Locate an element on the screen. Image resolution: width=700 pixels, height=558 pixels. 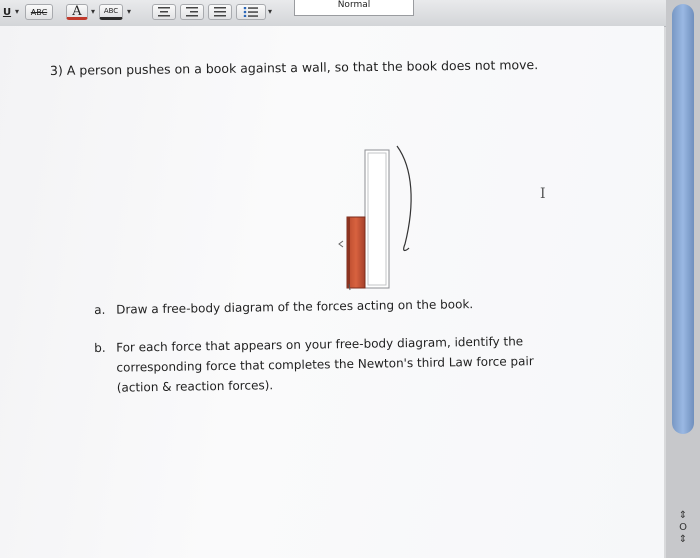
font-color-dropdown-caret-icon: ▾ is located at coordinates (93, 11).